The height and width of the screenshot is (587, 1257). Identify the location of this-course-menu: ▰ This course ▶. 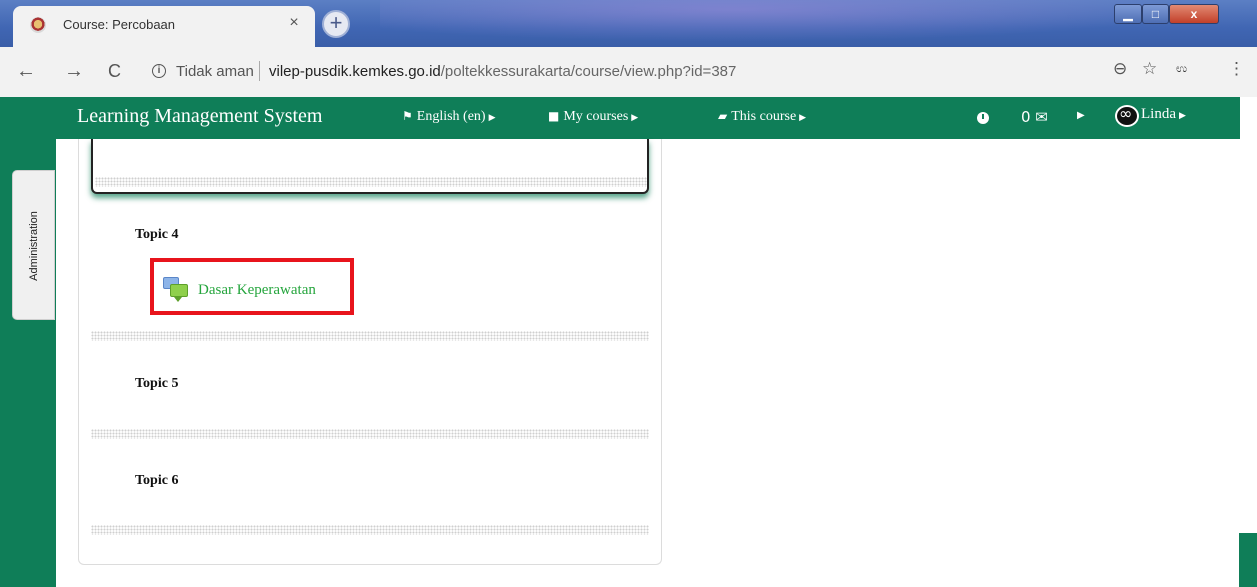
(762, 117).